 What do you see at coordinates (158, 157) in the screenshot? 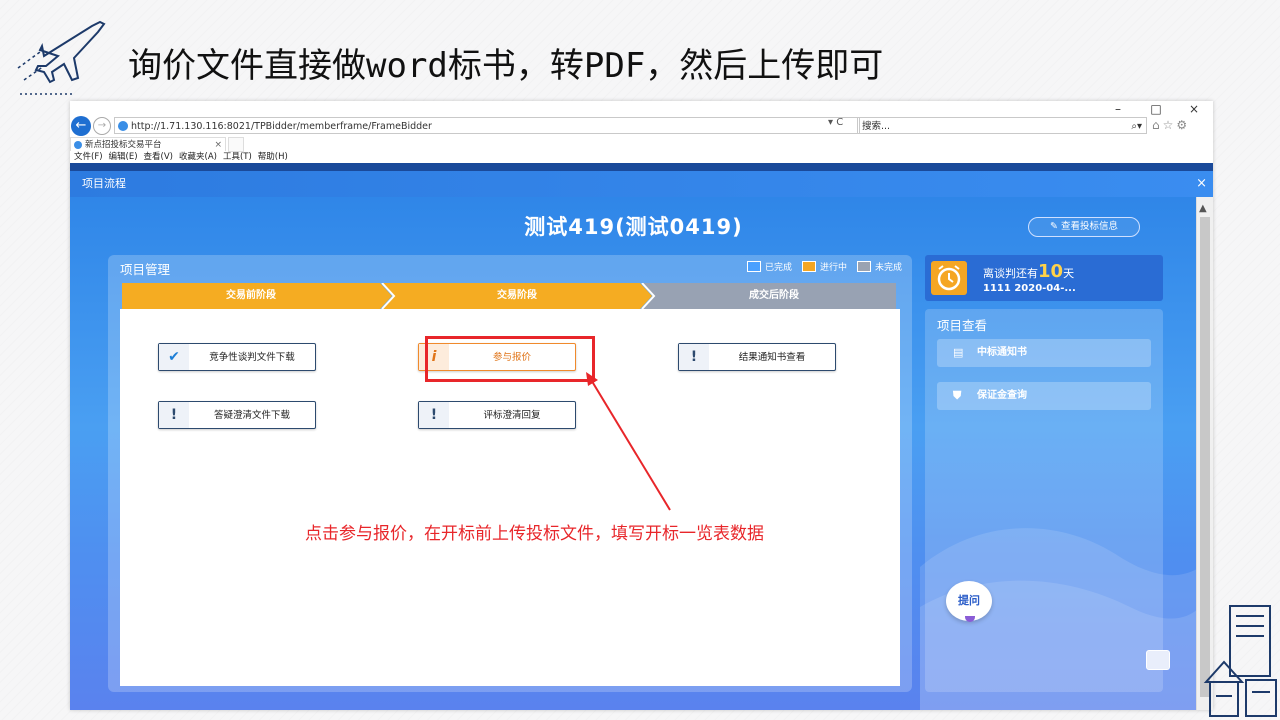
I see `menu-view: 查看(V)` at bounding box center [158, 157].